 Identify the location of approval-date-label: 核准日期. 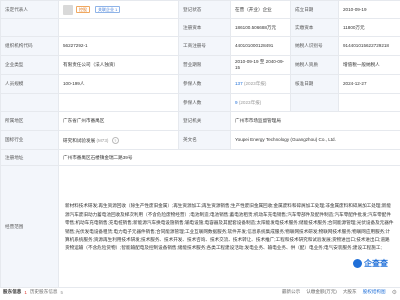
(314, 84).